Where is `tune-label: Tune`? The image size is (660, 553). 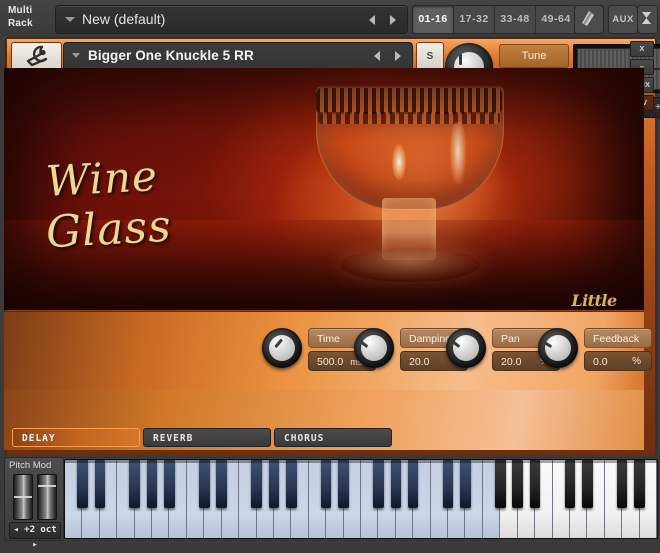 tune-label: Tune is located at coordinates (534, 56).